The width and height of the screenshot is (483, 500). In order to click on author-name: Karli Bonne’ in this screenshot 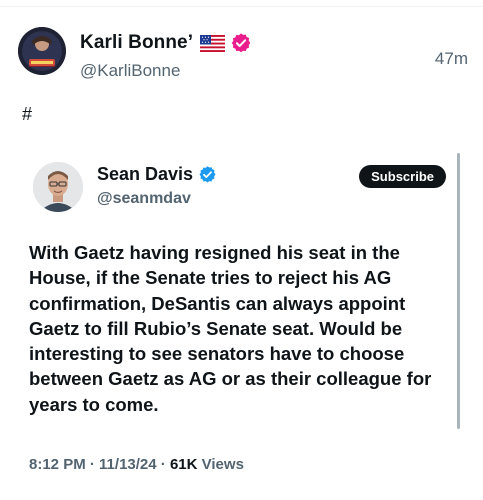, I will do `click(136, 43)`.